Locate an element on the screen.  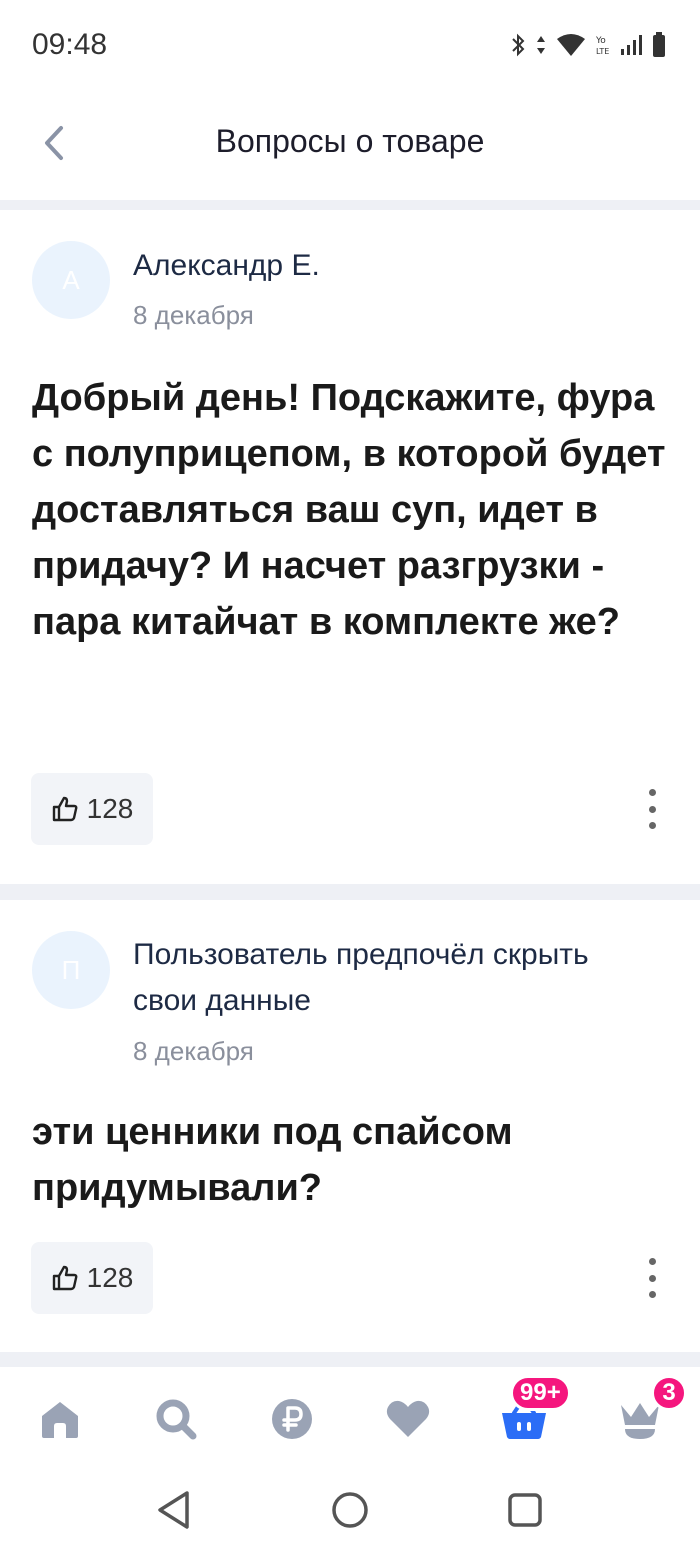
home-icon is located at coordinates (60, 1420).